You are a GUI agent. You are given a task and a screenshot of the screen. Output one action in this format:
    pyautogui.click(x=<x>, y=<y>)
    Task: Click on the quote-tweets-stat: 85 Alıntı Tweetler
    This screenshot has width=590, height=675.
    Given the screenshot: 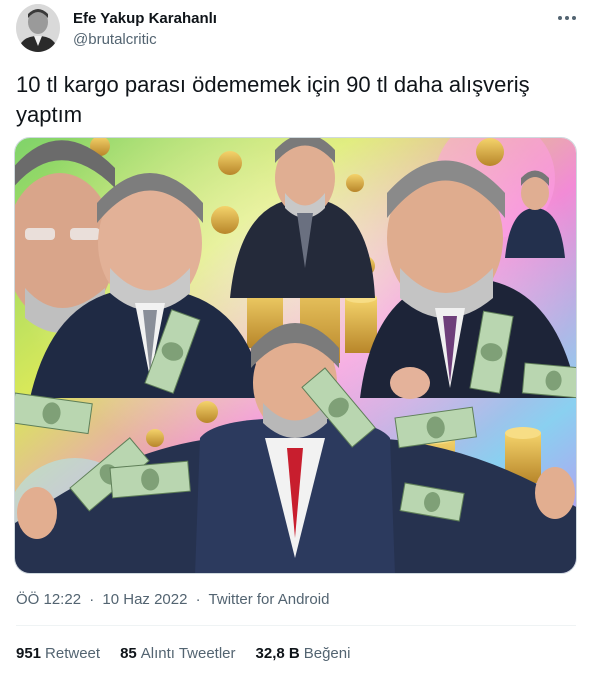 What is the action you would take?
    pyautogui.click(x=177, y=653)
    